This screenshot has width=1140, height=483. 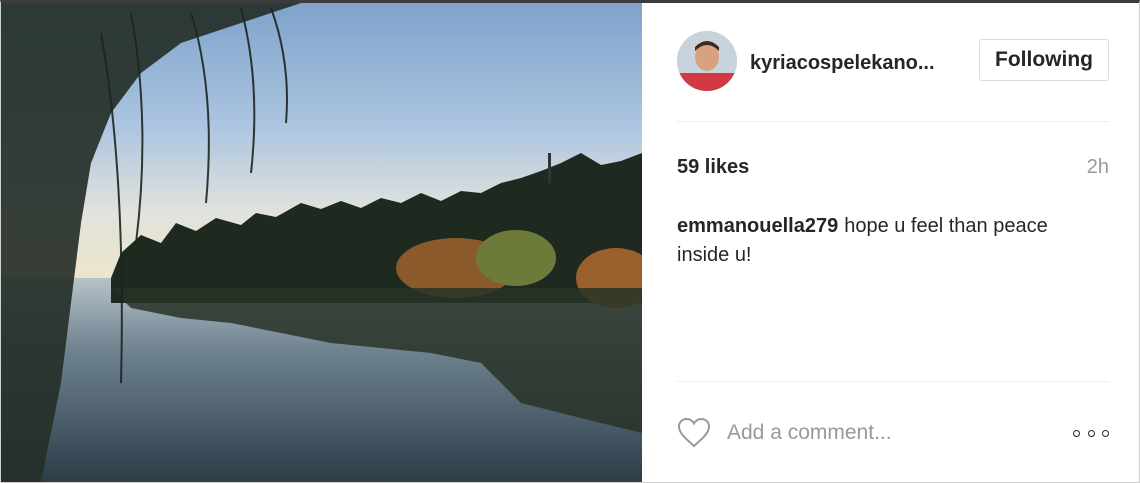 What do you see at coordinates (694, 433) in the screenshot?
I see `heart-icon` at bounding box center [694, 433].